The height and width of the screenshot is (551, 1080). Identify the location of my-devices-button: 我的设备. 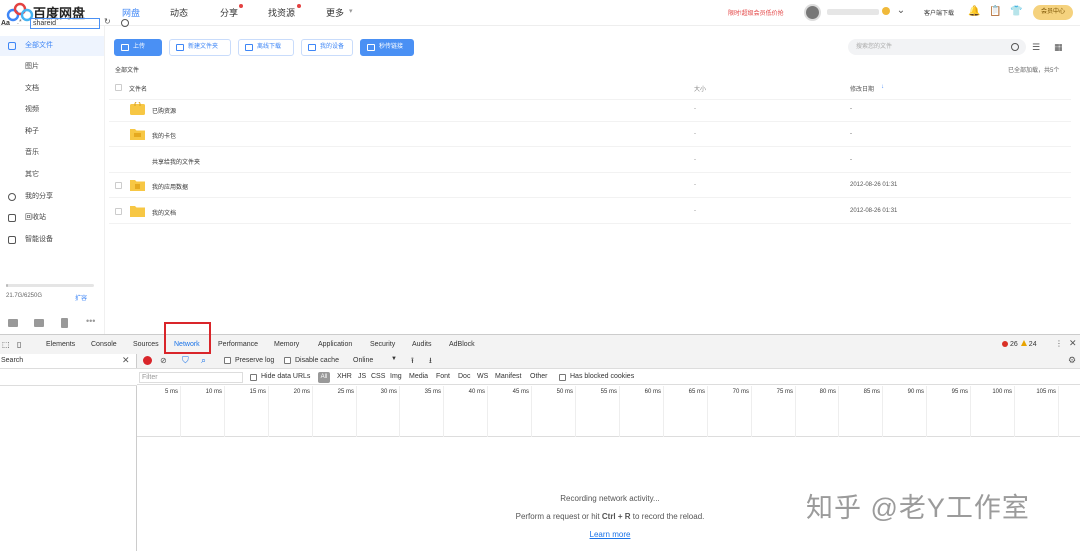
(327, 47).